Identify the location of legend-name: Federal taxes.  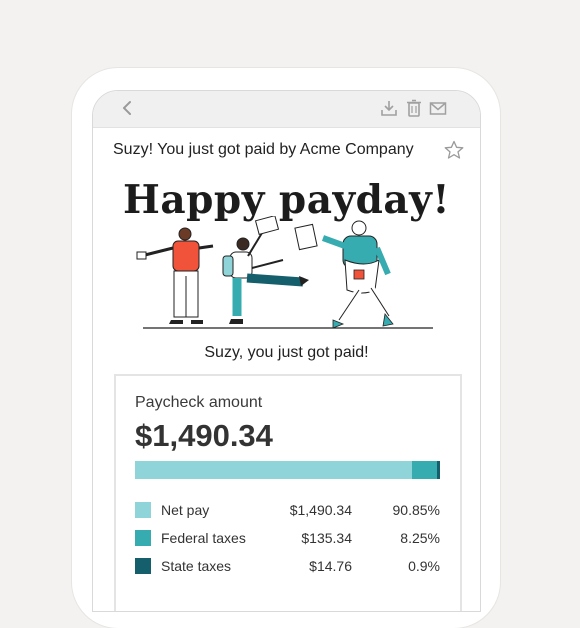
(203, 538).